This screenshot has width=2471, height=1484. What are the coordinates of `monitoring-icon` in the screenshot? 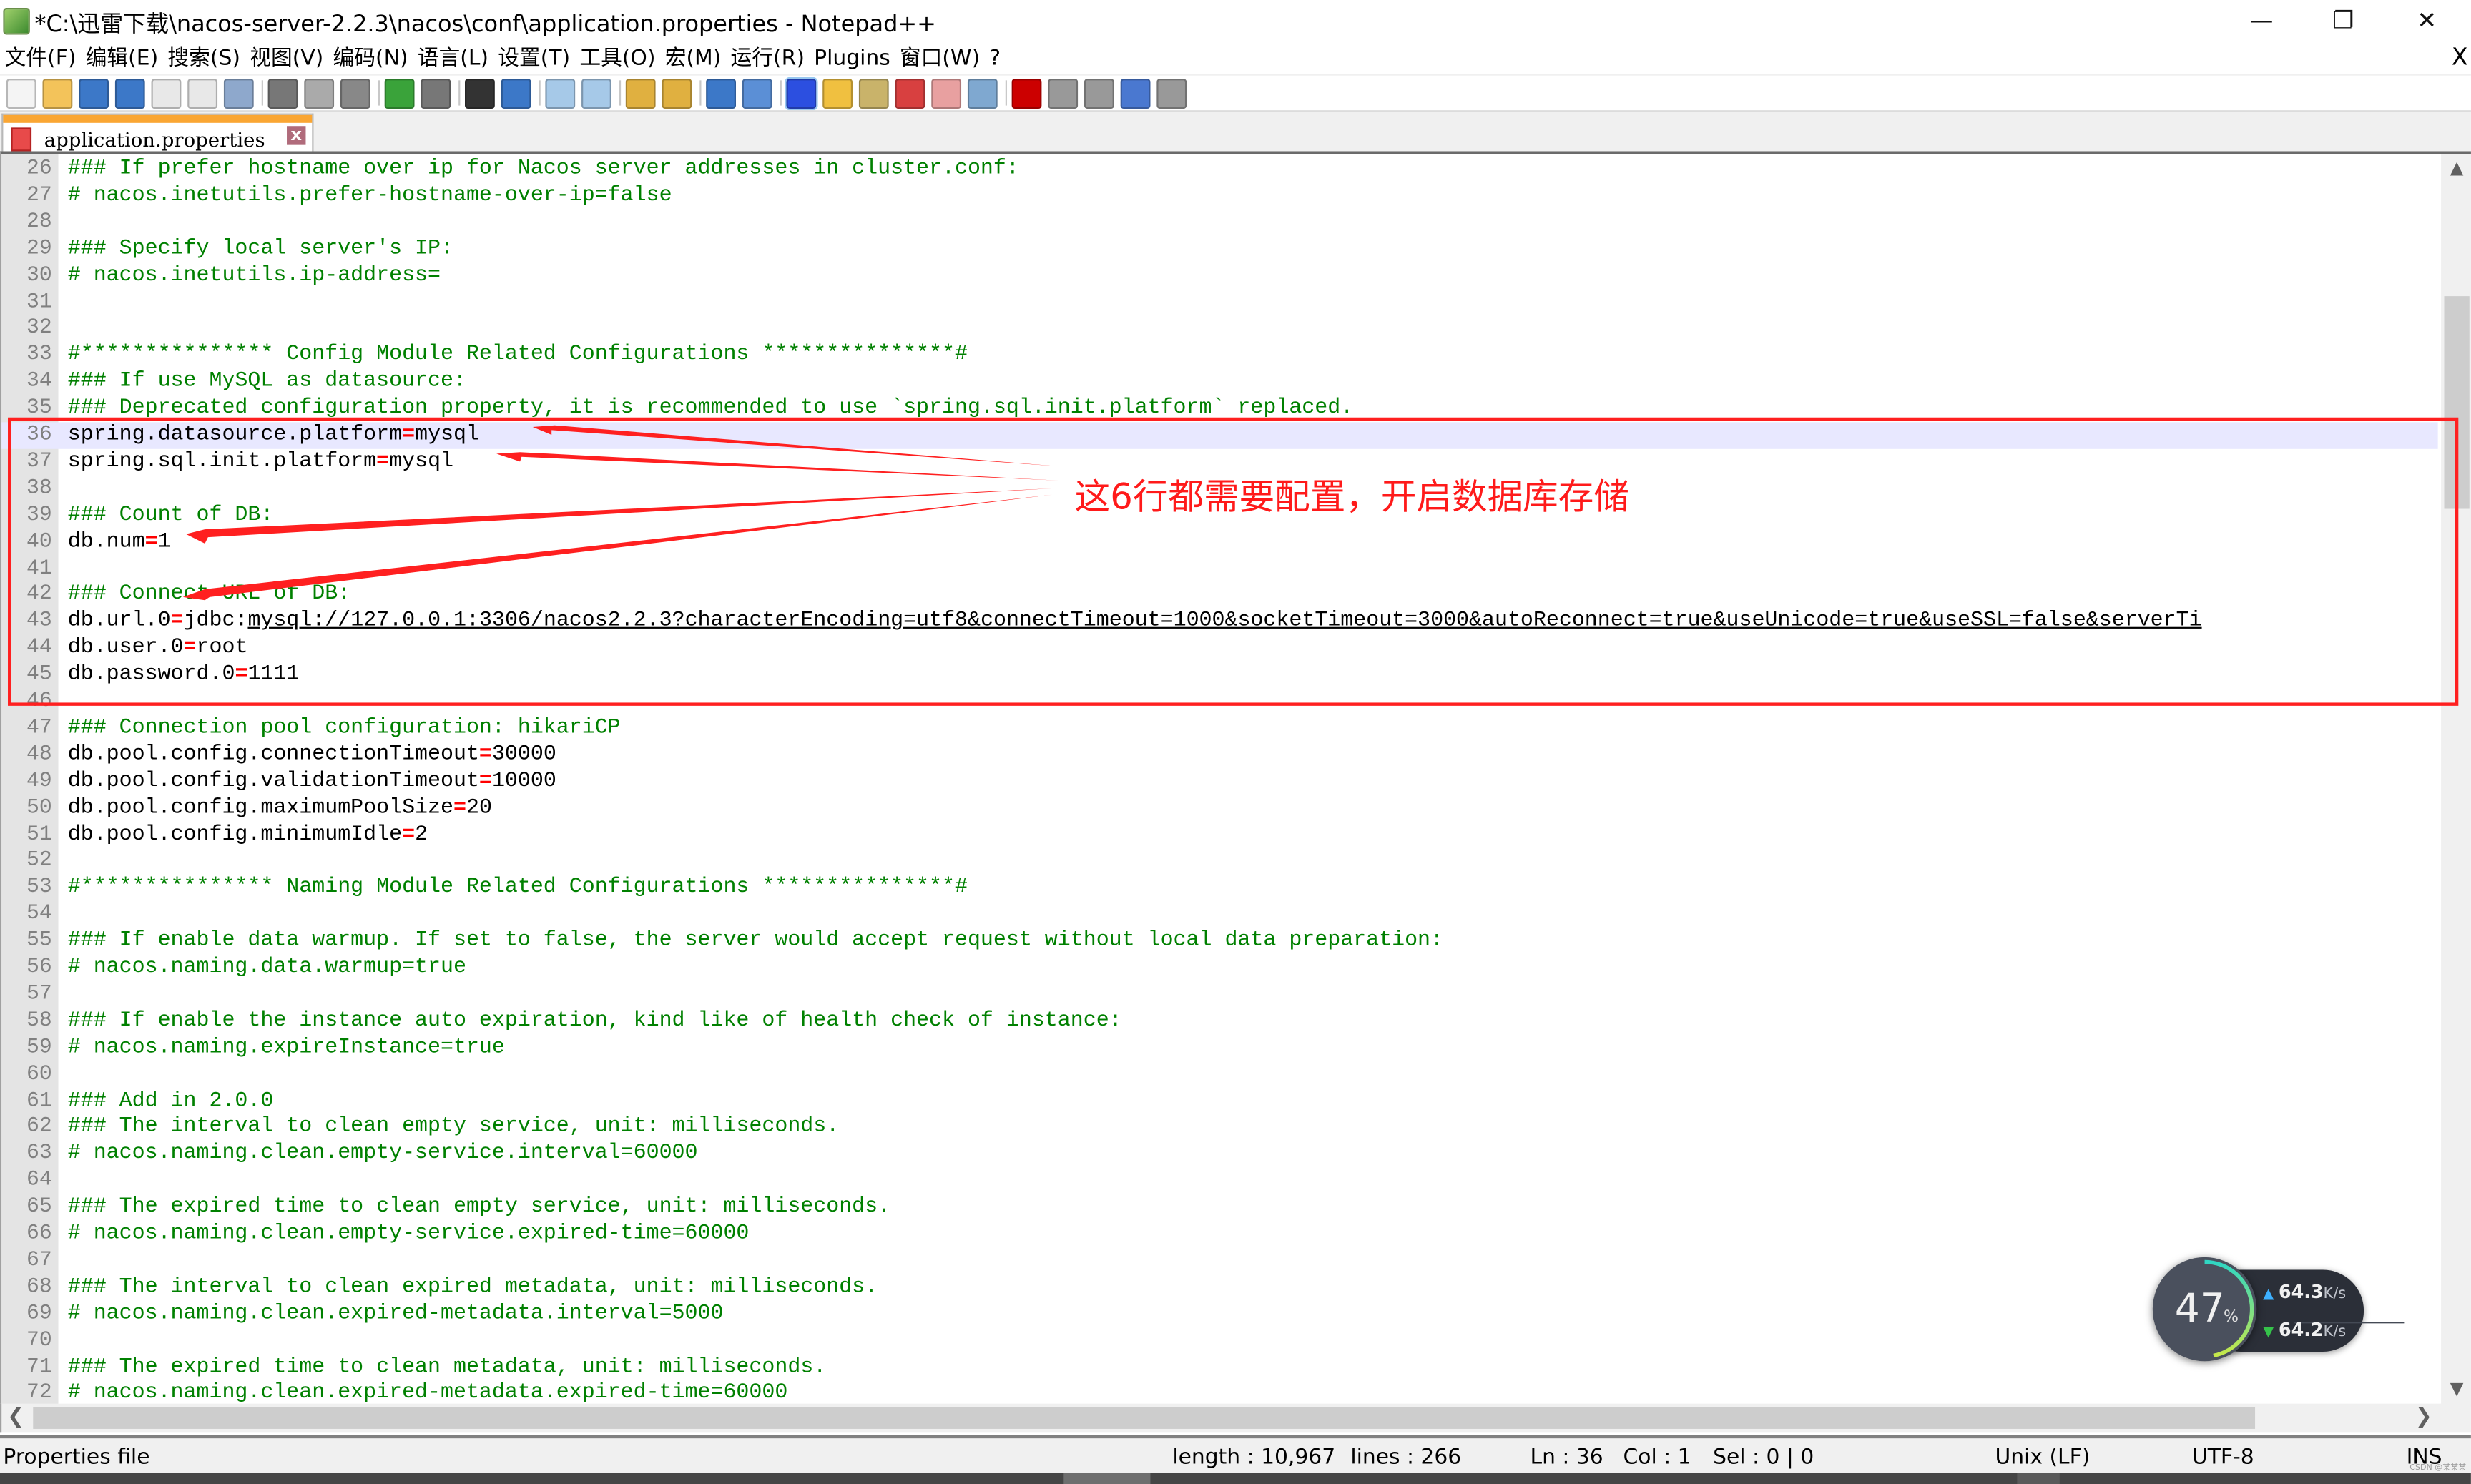 It's located at (982, 94).